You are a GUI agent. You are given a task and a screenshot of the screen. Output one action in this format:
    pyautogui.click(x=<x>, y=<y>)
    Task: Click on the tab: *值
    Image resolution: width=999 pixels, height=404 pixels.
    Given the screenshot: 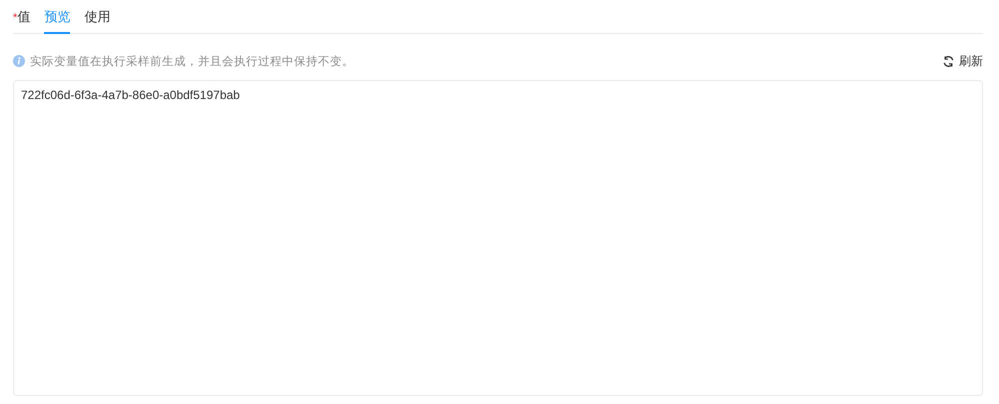 What is the action you would take?
    pyautogui.click(x=21, y=17)
    